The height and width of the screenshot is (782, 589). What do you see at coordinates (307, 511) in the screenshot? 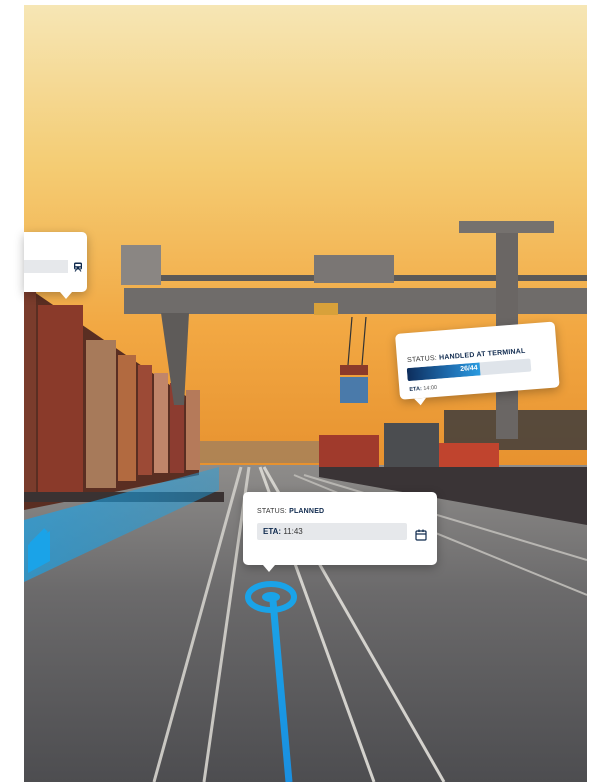
I see `status-value: PLANNED` at bounding box center [307, 511].